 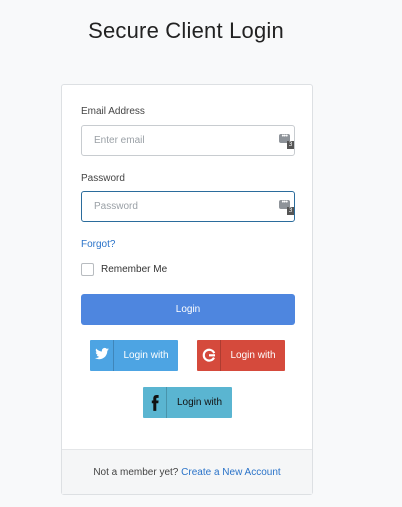 I want to click on email-field-wrapper: ••• 3, so click(x=188, y=140).